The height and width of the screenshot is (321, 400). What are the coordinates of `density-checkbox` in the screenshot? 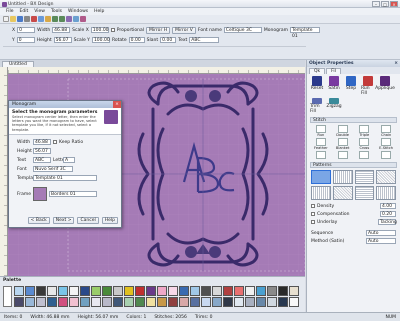 It's located at (313, 206).